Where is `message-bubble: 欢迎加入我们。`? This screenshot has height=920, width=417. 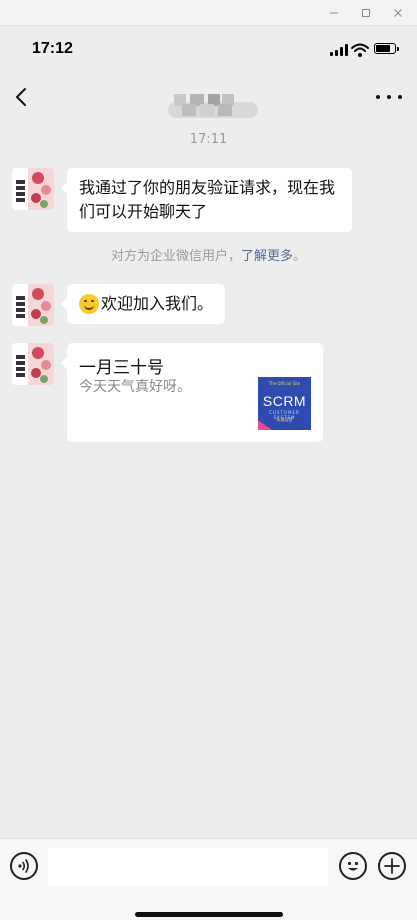 message-bubble: 欢迎加入我们。 is located at coordinates (143, 304).